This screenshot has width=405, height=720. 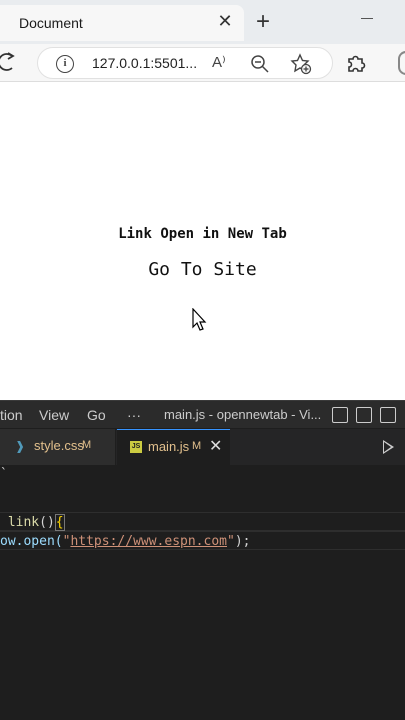 I want to click on site-info-icon: i, so click(x=65, y=64).